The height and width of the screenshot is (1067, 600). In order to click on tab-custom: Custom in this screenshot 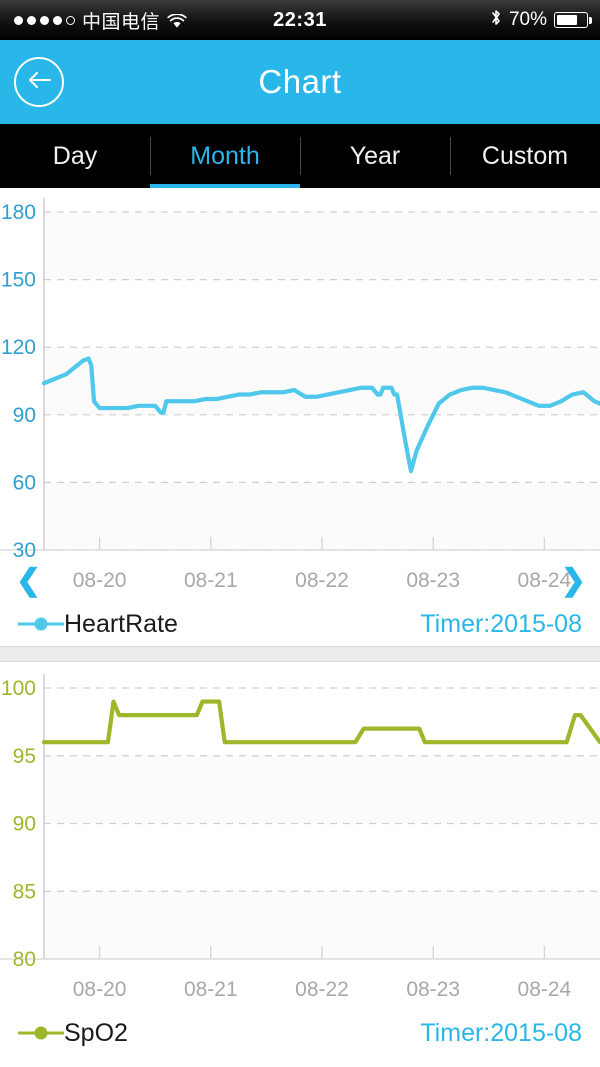, I will do `click(525, 156)`.